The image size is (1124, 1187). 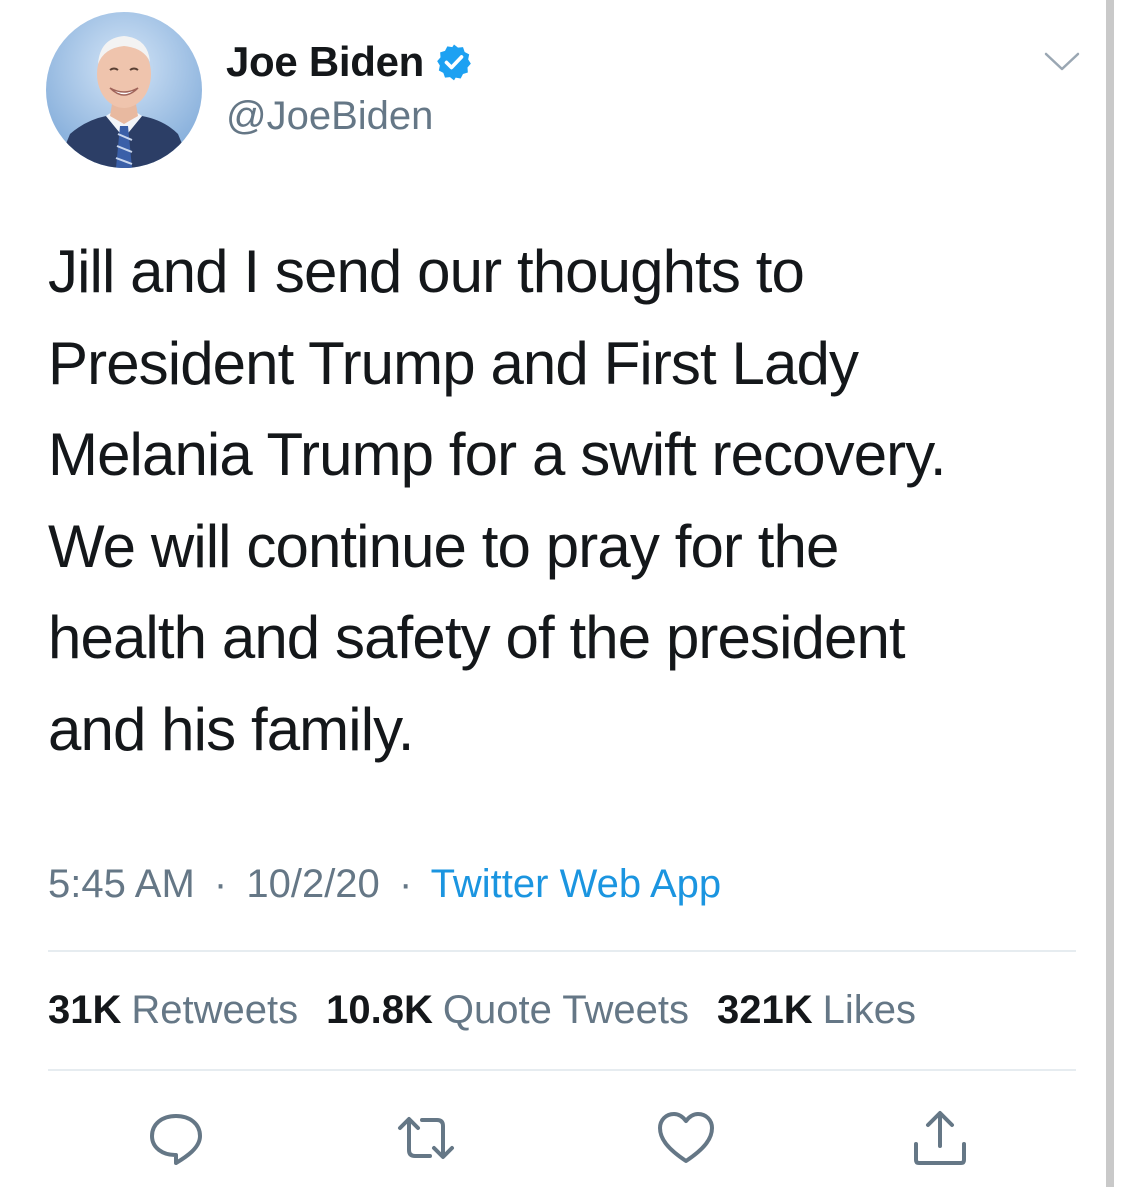 I want to click on tweet-time: 5:45 AM, so click(x=121, y=884).